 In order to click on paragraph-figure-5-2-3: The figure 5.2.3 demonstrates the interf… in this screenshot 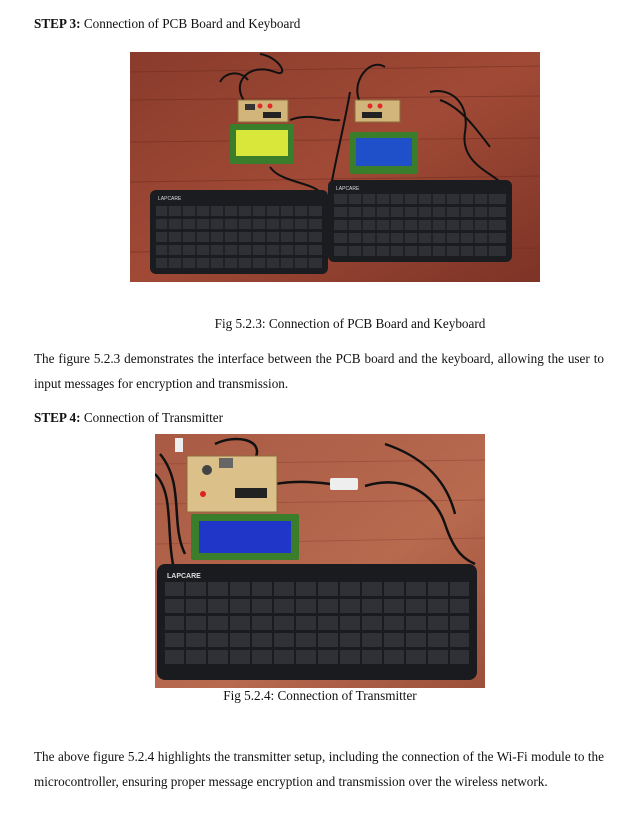, I will do `click(319, 371)`.